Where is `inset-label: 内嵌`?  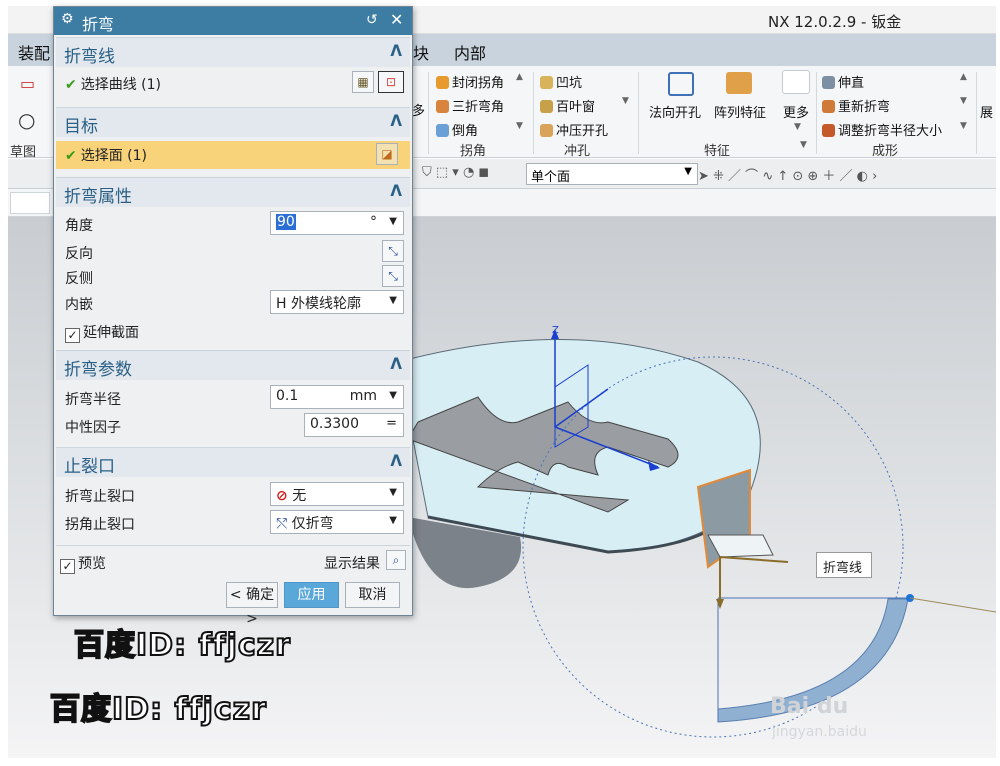
inset-label: 内嵌 is located at coordinates (79, 305).